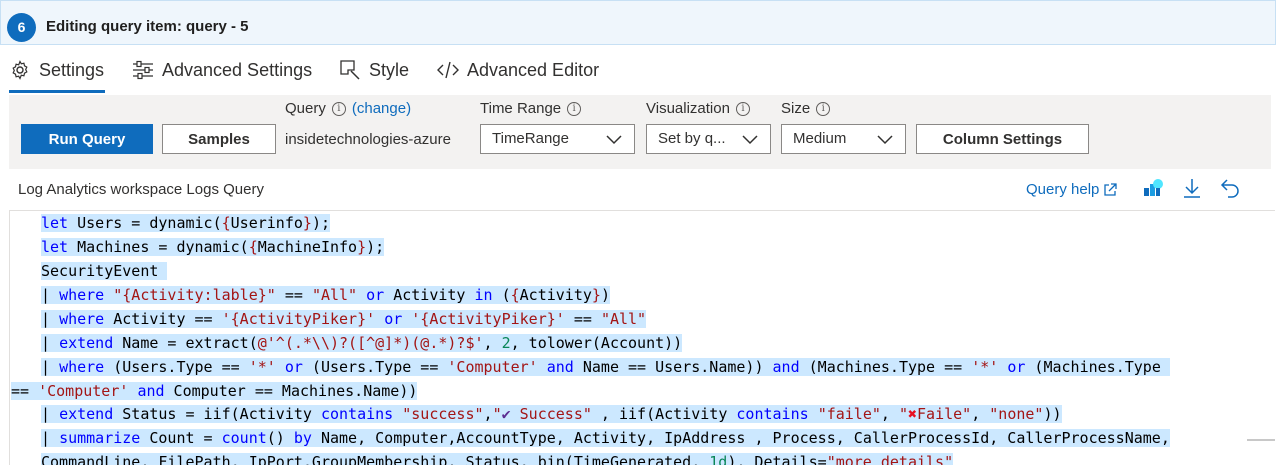 This screenshot has height=465, width=1276. What do you see at coordinates (21, 27) in the screenshot?
I see `step-number-badge: 6` at bounding box center [21, 27].